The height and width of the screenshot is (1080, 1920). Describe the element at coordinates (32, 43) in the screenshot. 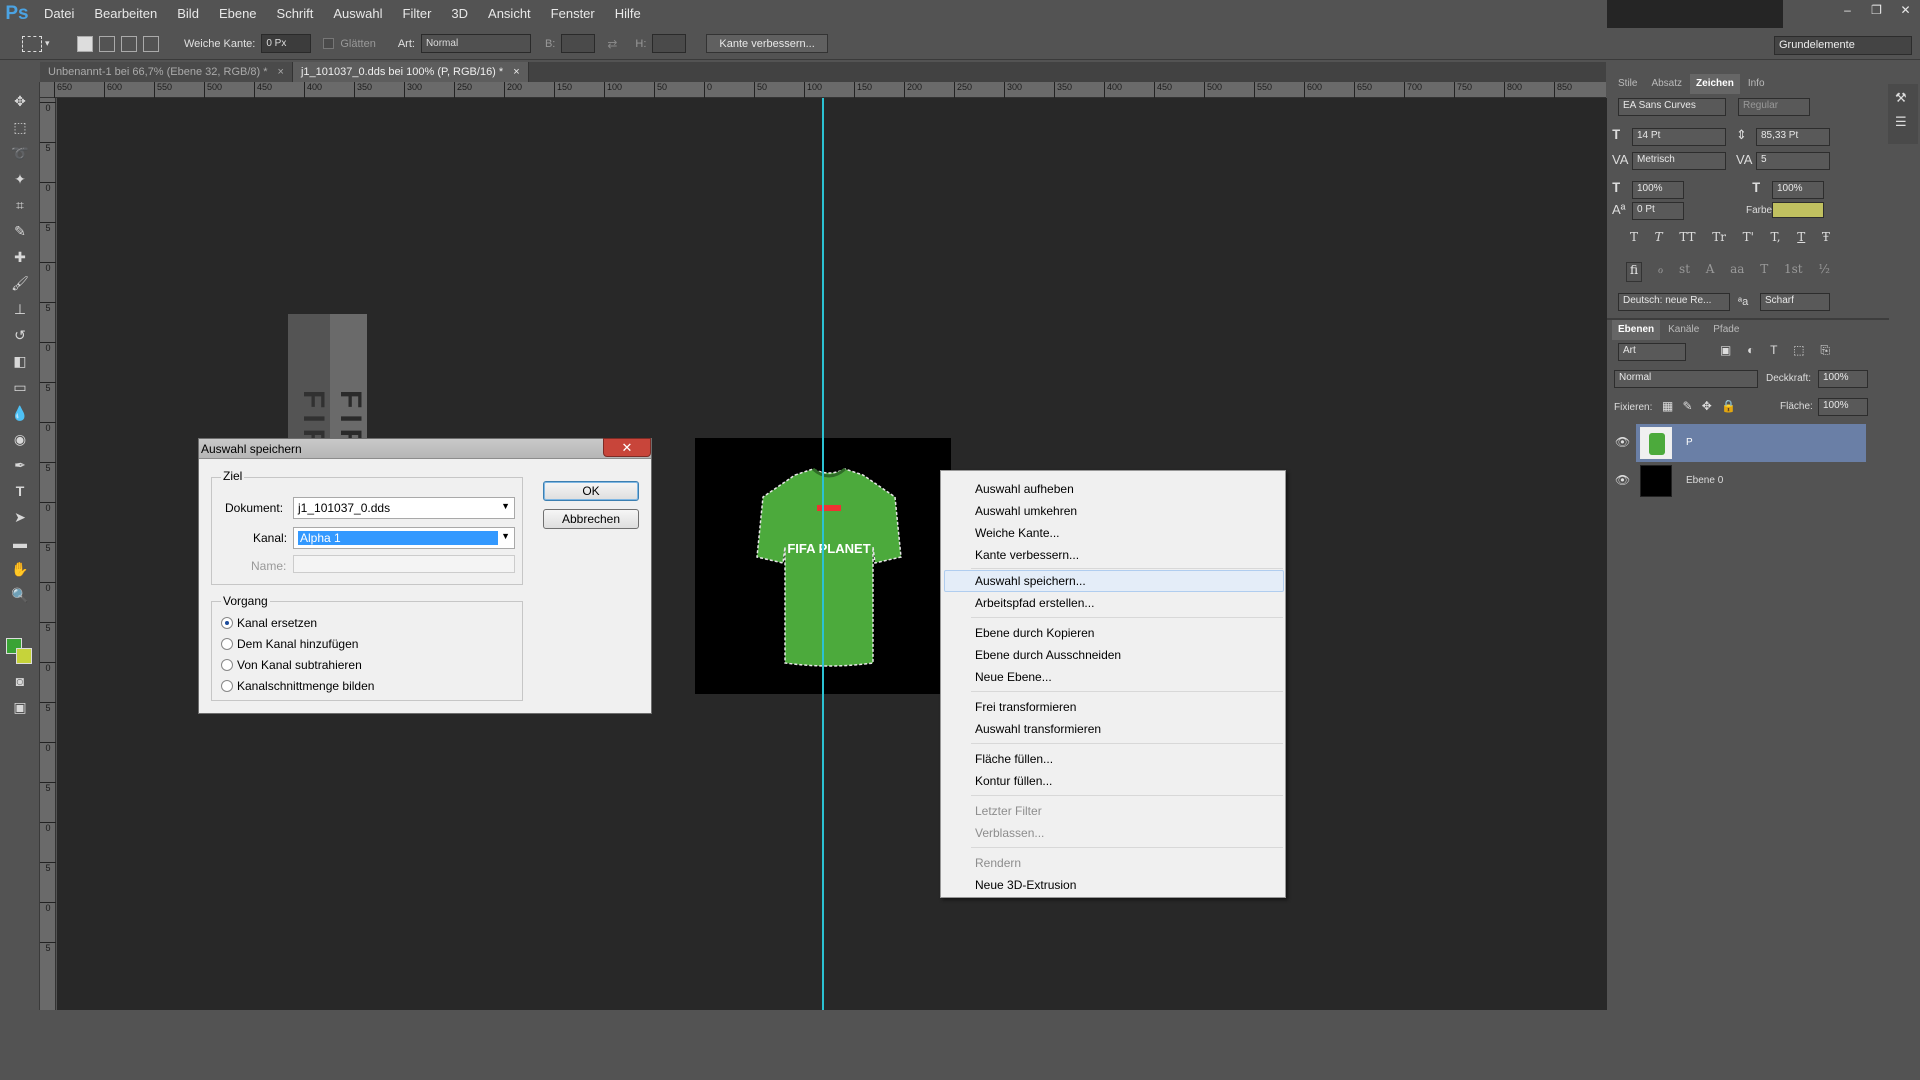

I see `marquee-tool-preset-icon` at that location.